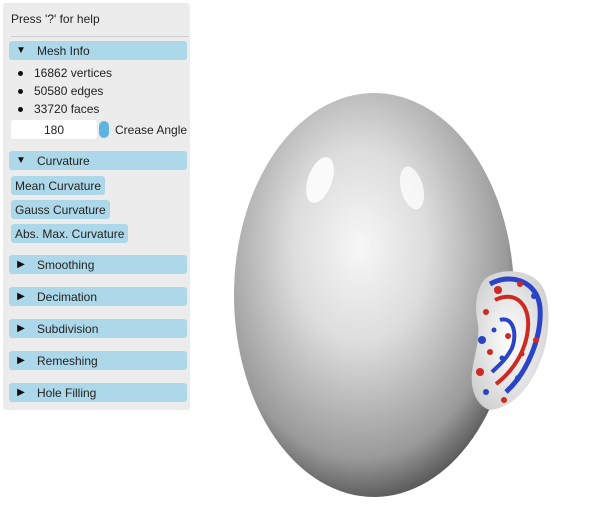  What do you see at coordinates (98, 50) in the screenshot?
I see `section-mesh-info: ▼ Mesh Info` at bounding box center [98, 50].